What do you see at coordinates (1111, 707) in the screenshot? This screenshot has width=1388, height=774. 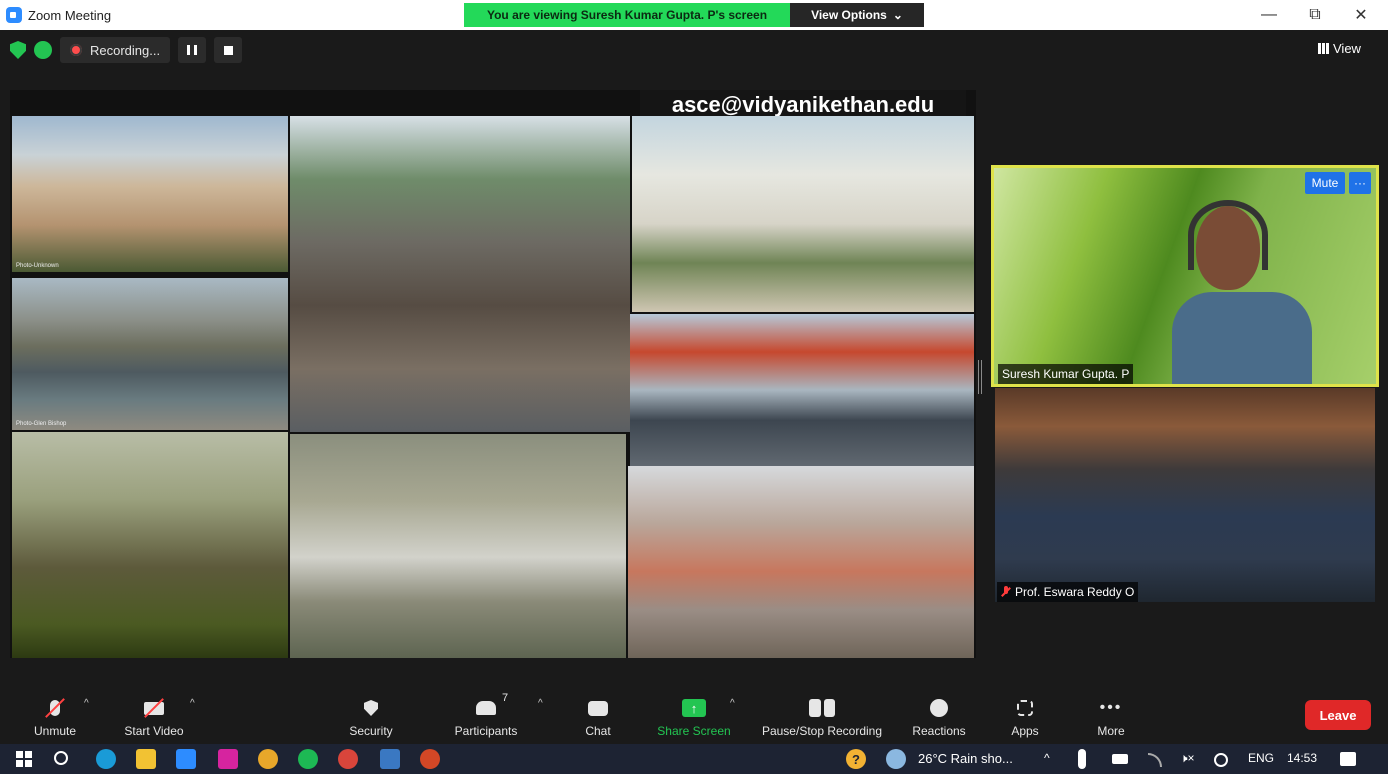 I see `more-dots-icon: •••` at bounding box center [1111, 707].